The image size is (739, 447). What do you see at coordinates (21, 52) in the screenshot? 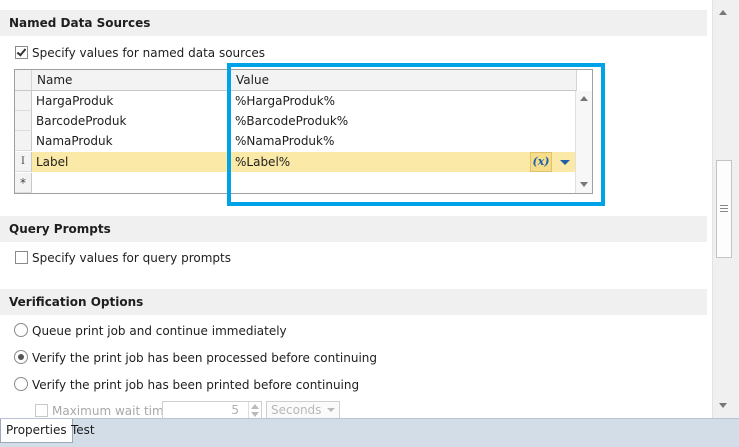
I see `specify-named-data-sources-checkbox` at bounding box center [21, 52].